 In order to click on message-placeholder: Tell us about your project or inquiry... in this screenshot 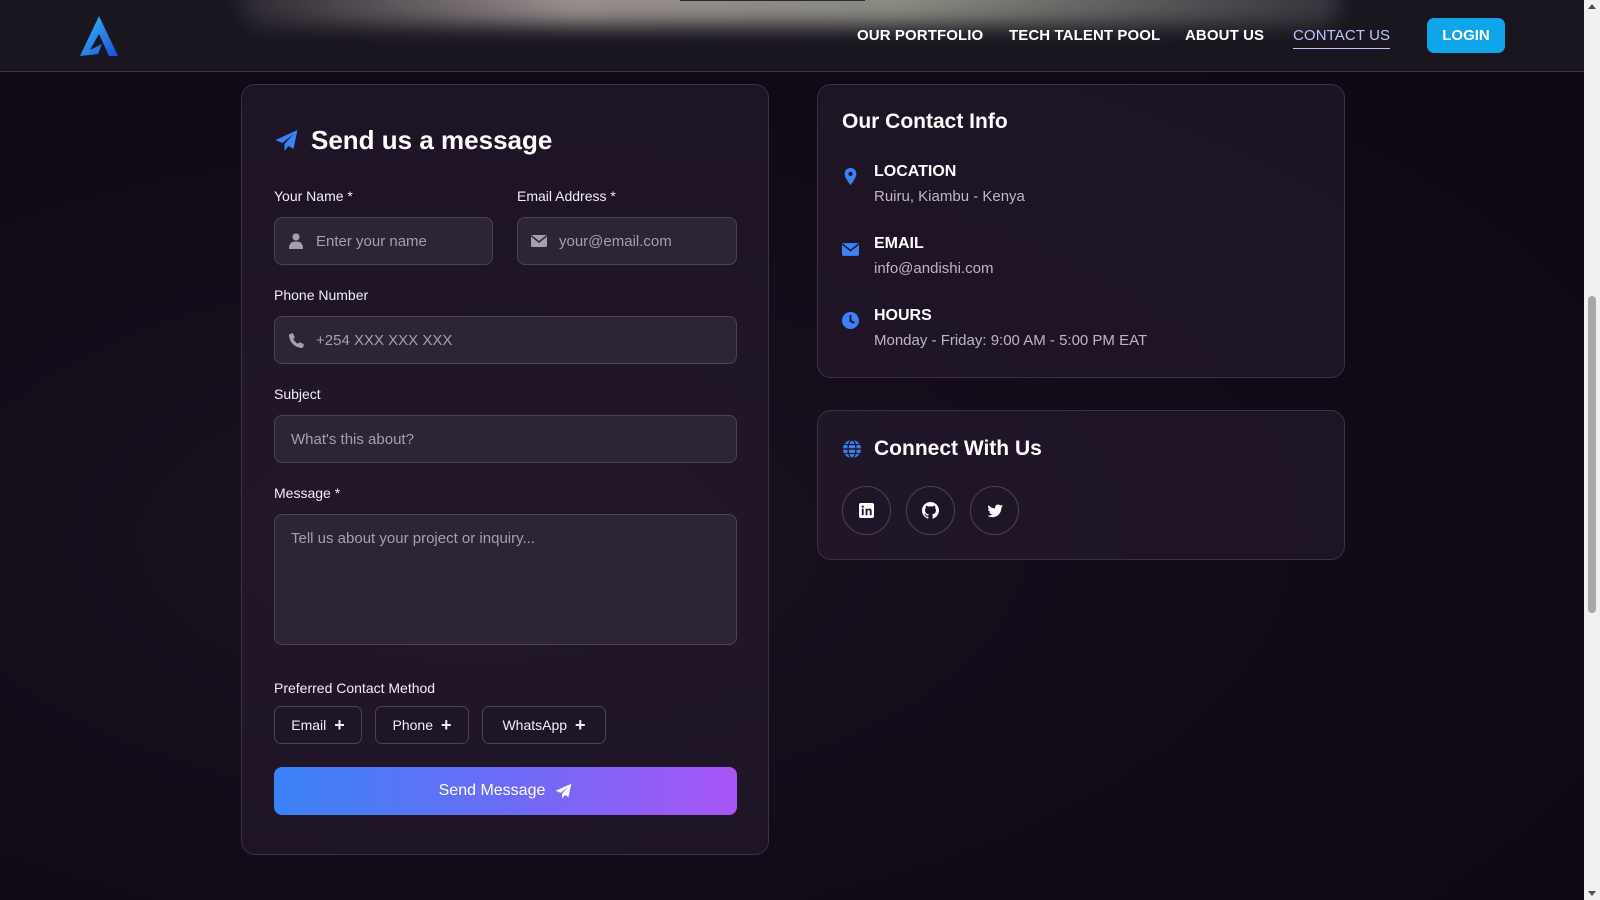, I will do `click(413, 538)`.